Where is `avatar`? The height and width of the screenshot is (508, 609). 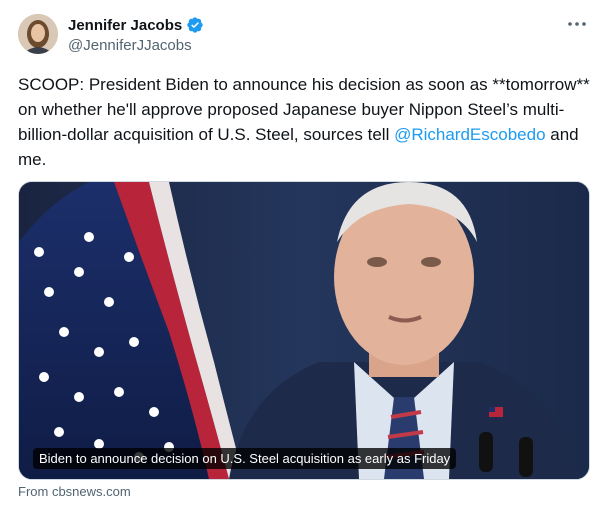
avatar is located at coordinates (38, 34).